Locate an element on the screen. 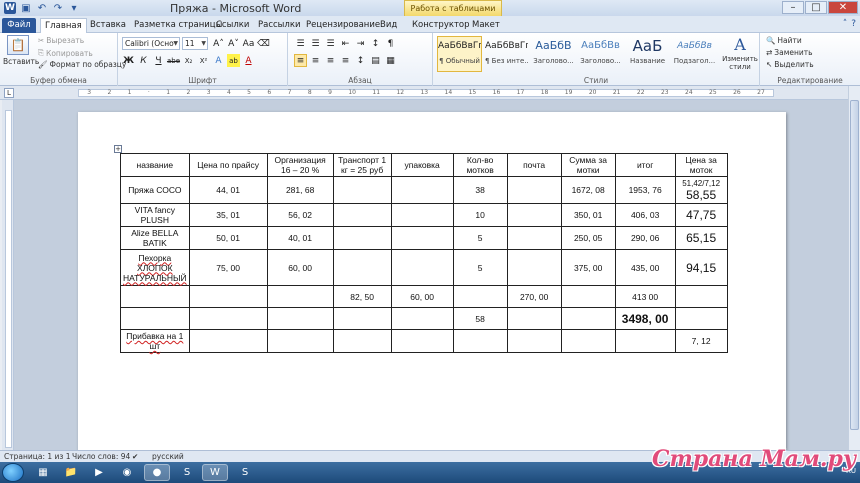 This screenshot has width=860, height=483. table-header-cell: упаковка is located at coordinates (422, 165).